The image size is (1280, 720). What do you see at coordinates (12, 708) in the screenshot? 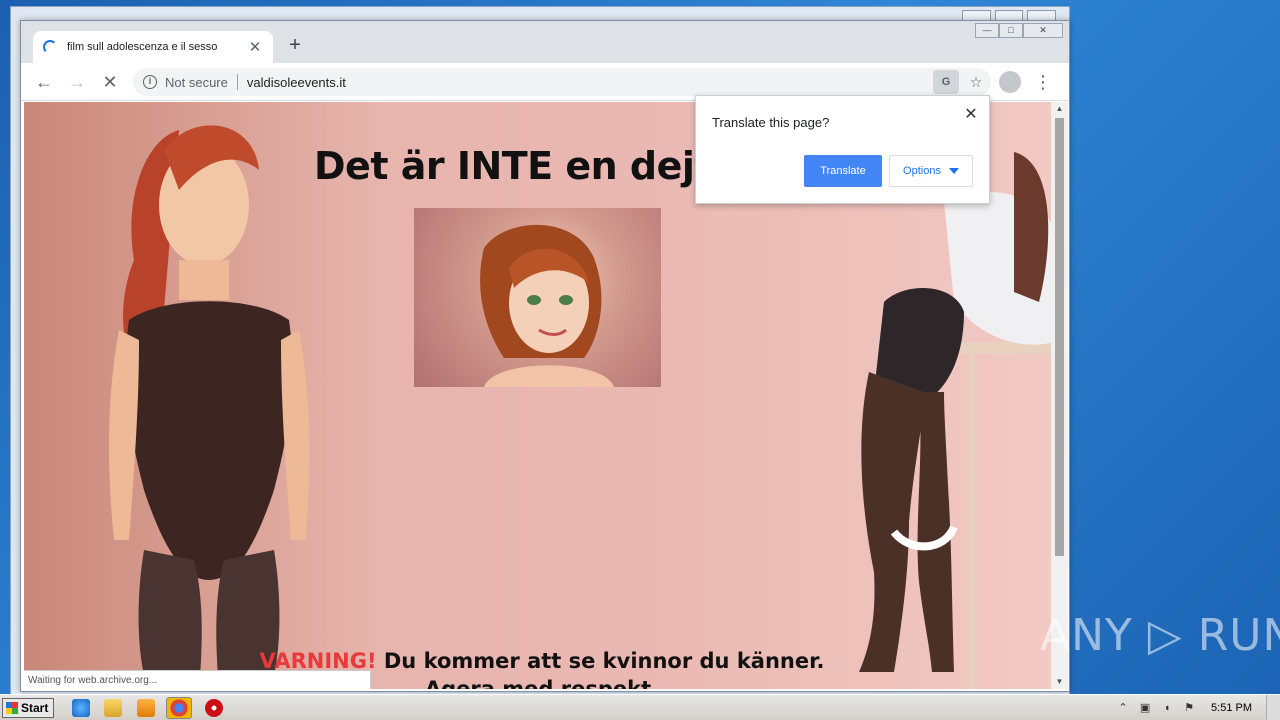
I see `windows-logo-icon` at bounding box center [12, 708].